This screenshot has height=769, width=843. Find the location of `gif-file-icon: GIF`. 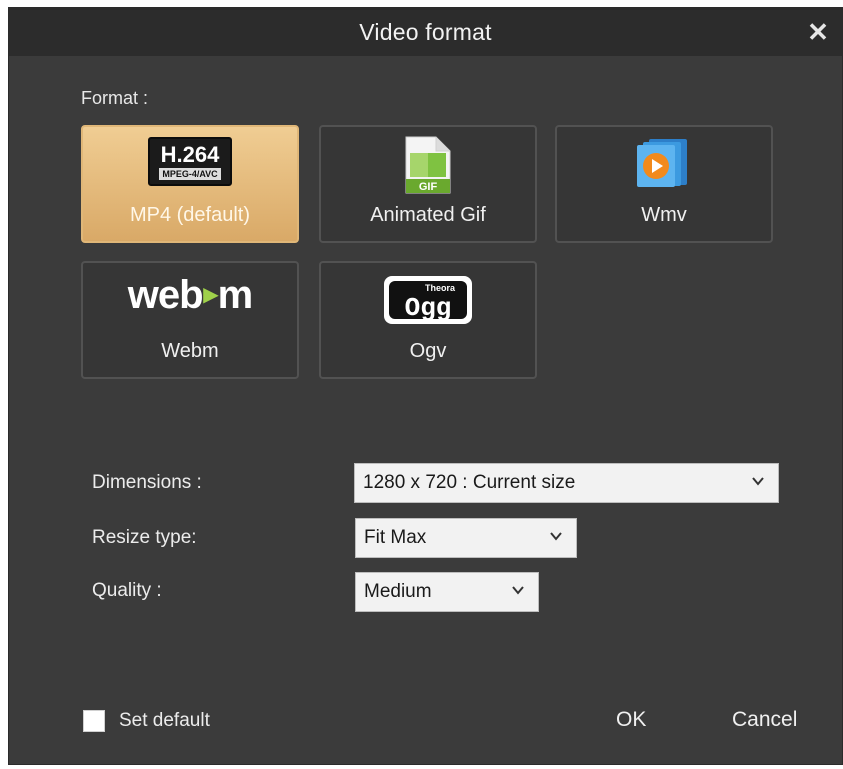

gif-file-icon: GIF is located at coordinates (428, 165).